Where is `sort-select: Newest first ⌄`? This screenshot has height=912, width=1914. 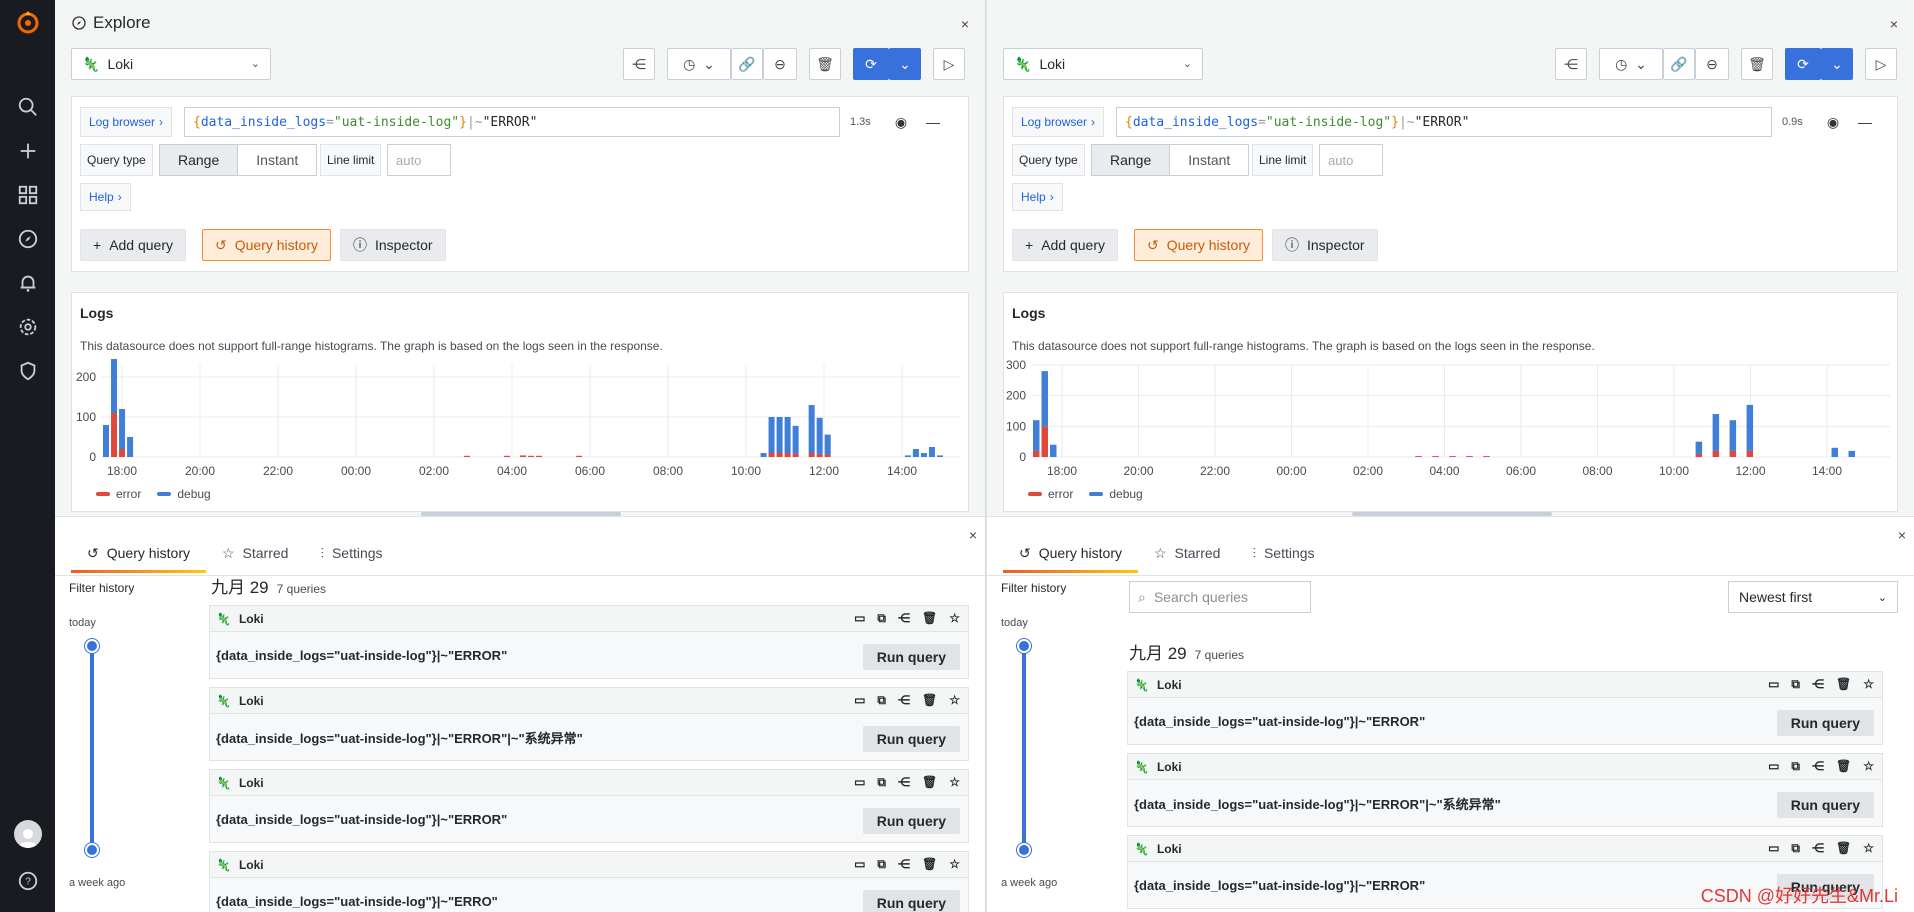 sort-select: Newest first ⌄ is located at coordinates (1813, 597).